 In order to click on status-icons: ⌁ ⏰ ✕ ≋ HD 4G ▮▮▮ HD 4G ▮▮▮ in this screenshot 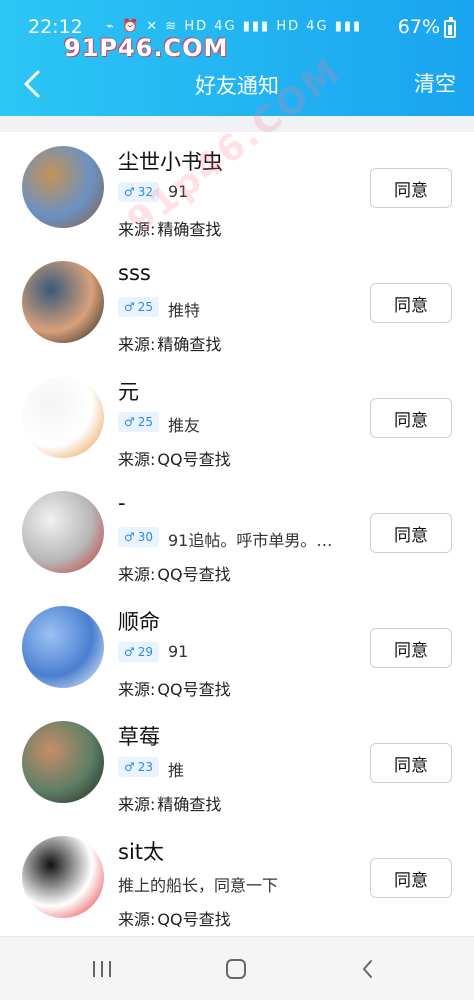, I will do `click(234, 26)`.